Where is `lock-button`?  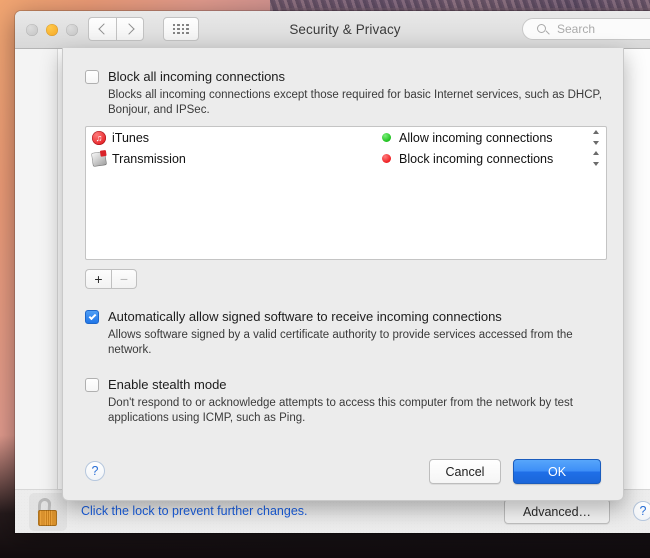
lock-button is located at coordinates (48, 512).